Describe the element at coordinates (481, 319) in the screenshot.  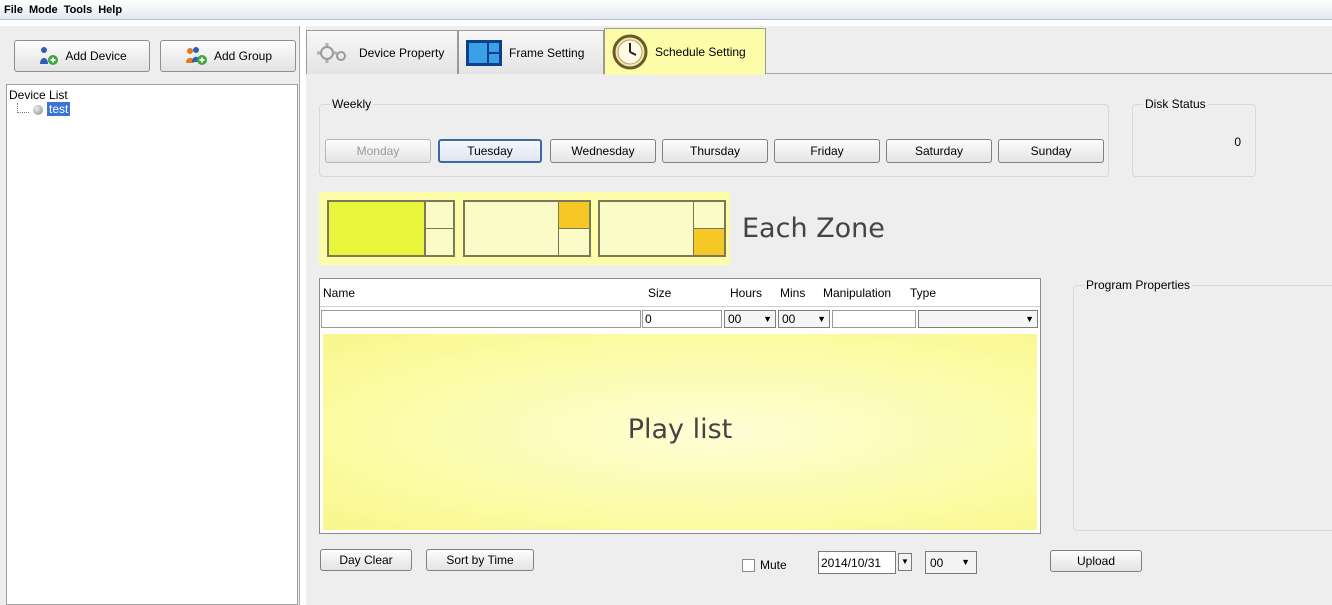
I see `name-field` at that location.